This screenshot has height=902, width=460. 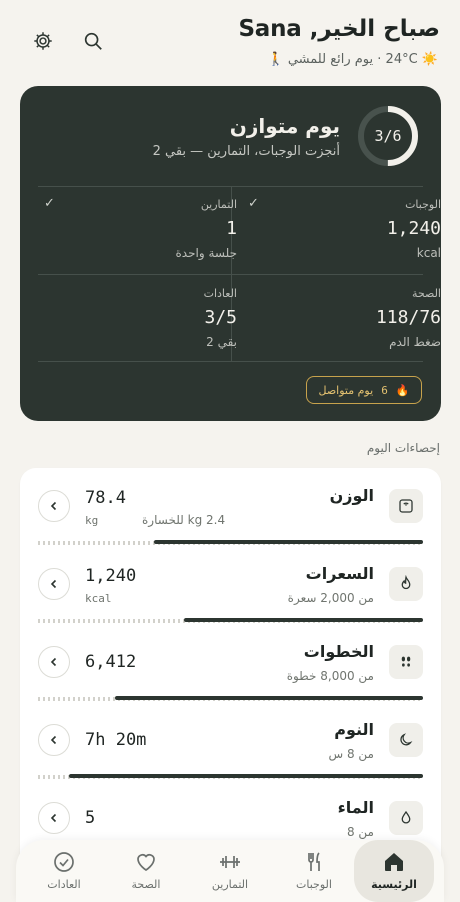 What do you see at coordinates (230, 862) in the screenshot?
I see `dumbbell-icon` at bounding box center [230, 862].